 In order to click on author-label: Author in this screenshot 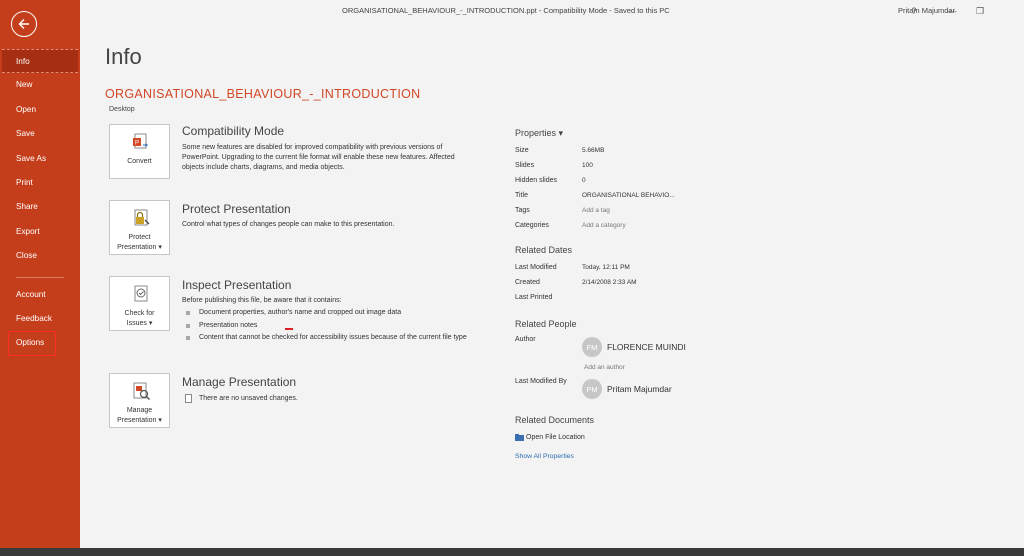, I will do `click(525, 339)`.